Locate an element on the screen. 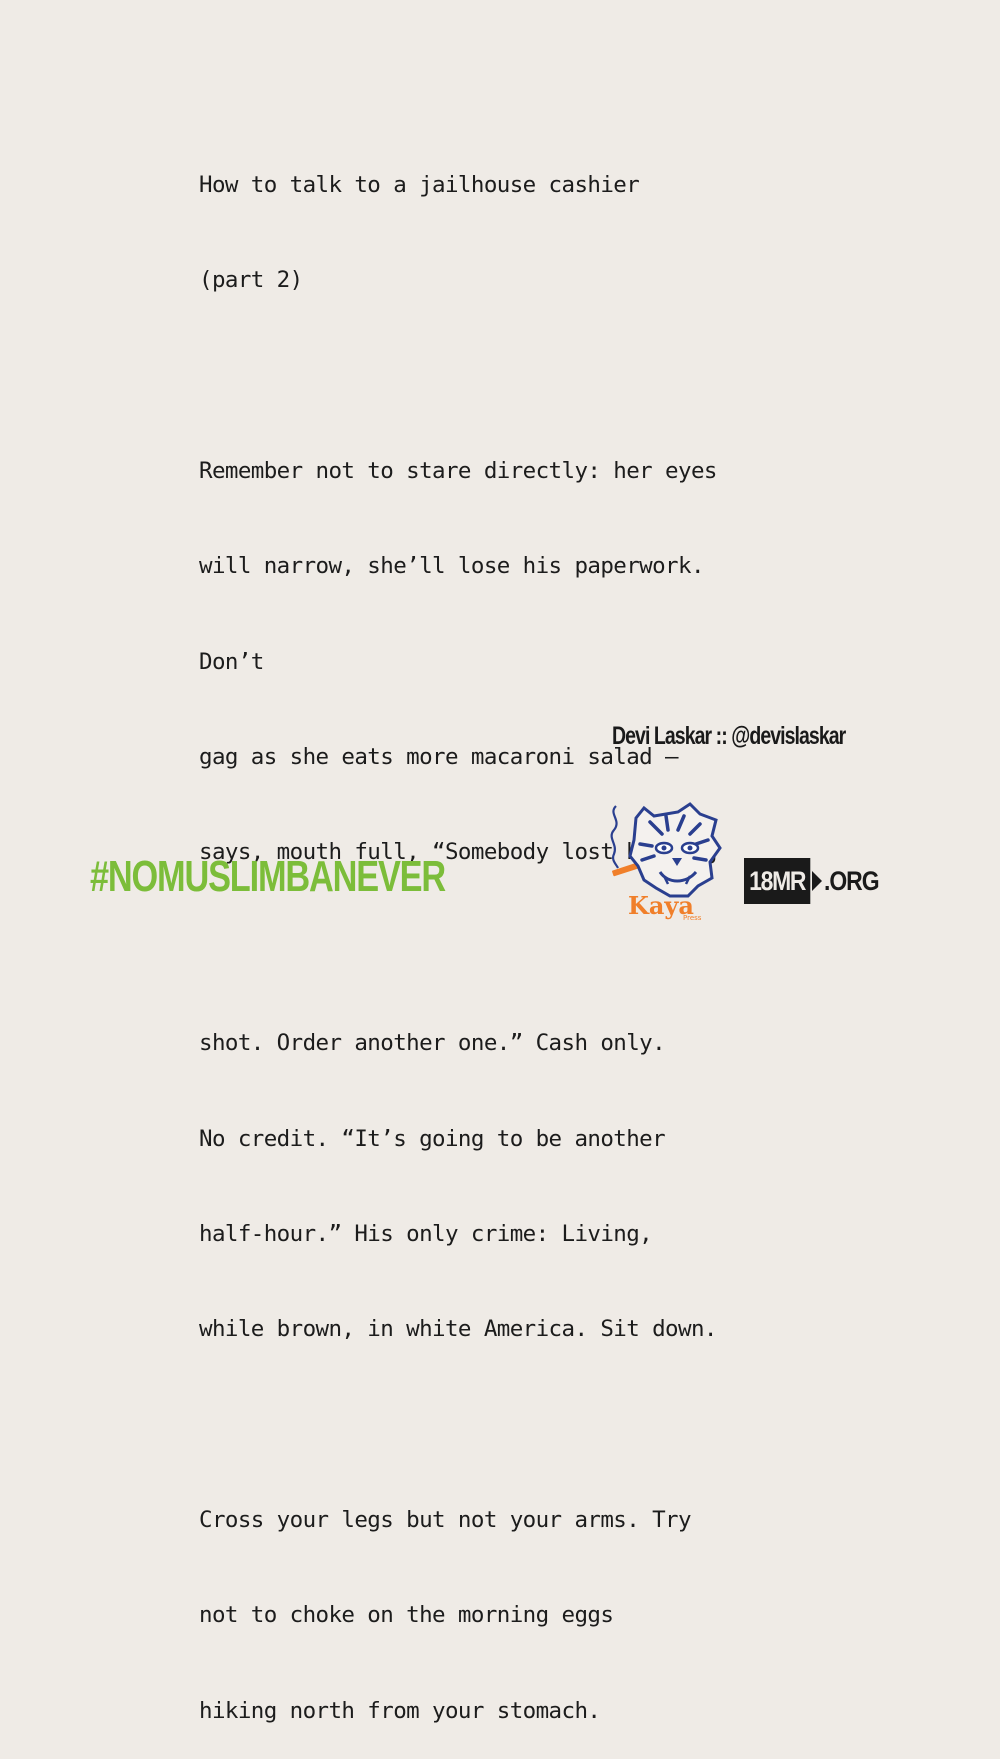 This screenshot has width=1000, height=1759. poem-line: hiking north from your stomach. is located at coordinates (400, 1710).